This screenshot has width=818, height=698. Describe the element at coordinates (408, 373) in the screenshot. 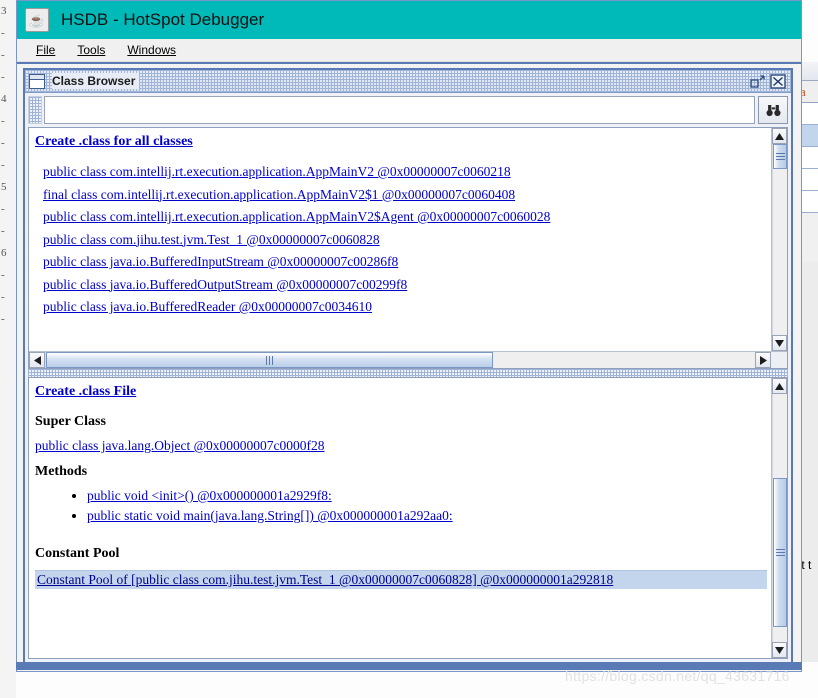

I see `split-divider` at that location.